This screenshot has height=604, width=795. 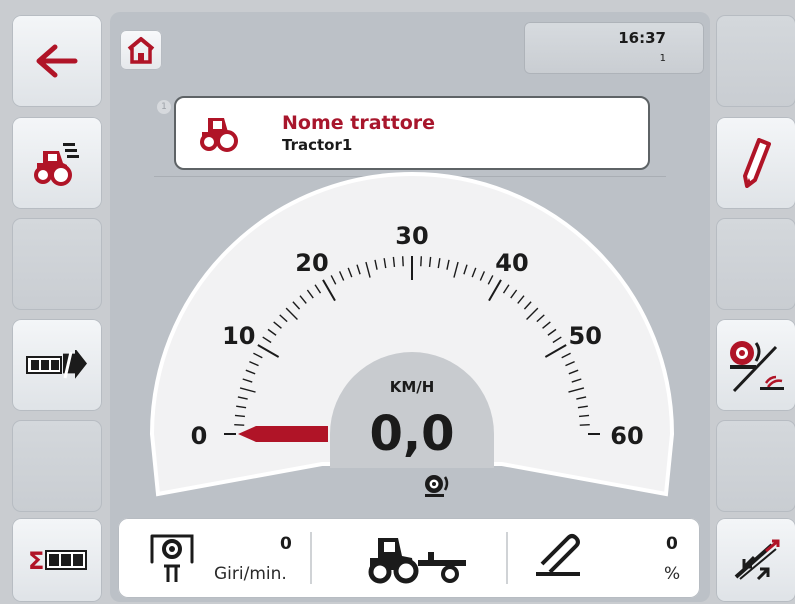 What do you see at coordinates (172, 558) in the screenshot?
I see `pto-rpm-icon` at bounding box center [172, 558].